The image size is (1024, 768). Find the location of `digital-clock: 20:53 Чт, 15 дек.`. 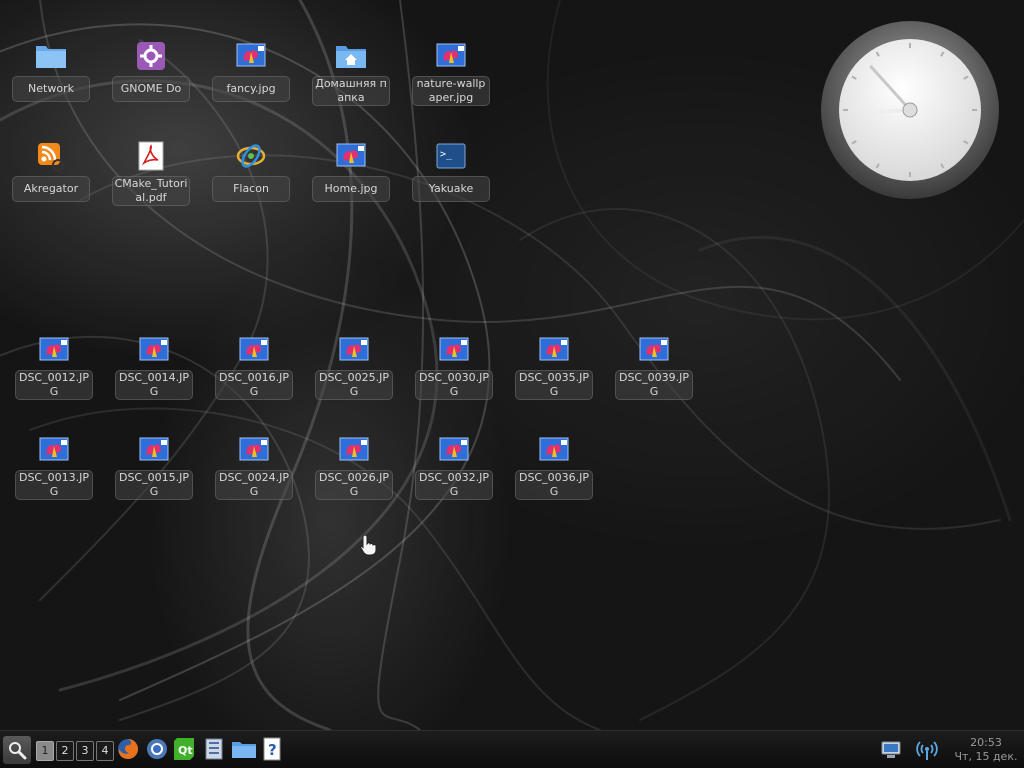

digital-clock: 20:53 Чт, 15 дек. is located at coordinates (986, 750).